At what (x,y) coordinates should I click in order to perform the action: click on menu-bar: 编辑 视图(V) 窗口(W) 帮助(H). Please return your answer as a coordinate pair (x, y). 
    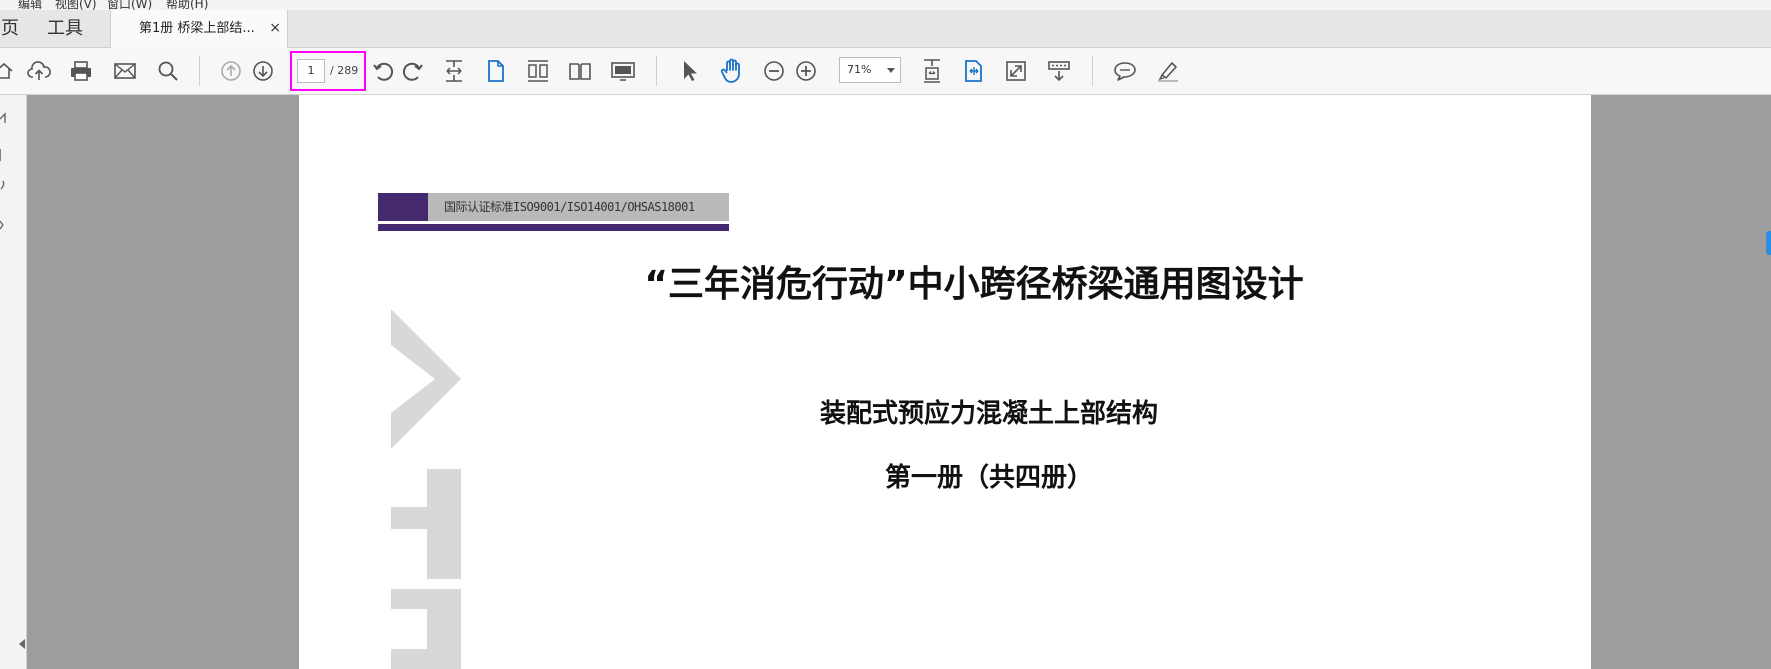
    Looking at the image, I should click on (885, 5).